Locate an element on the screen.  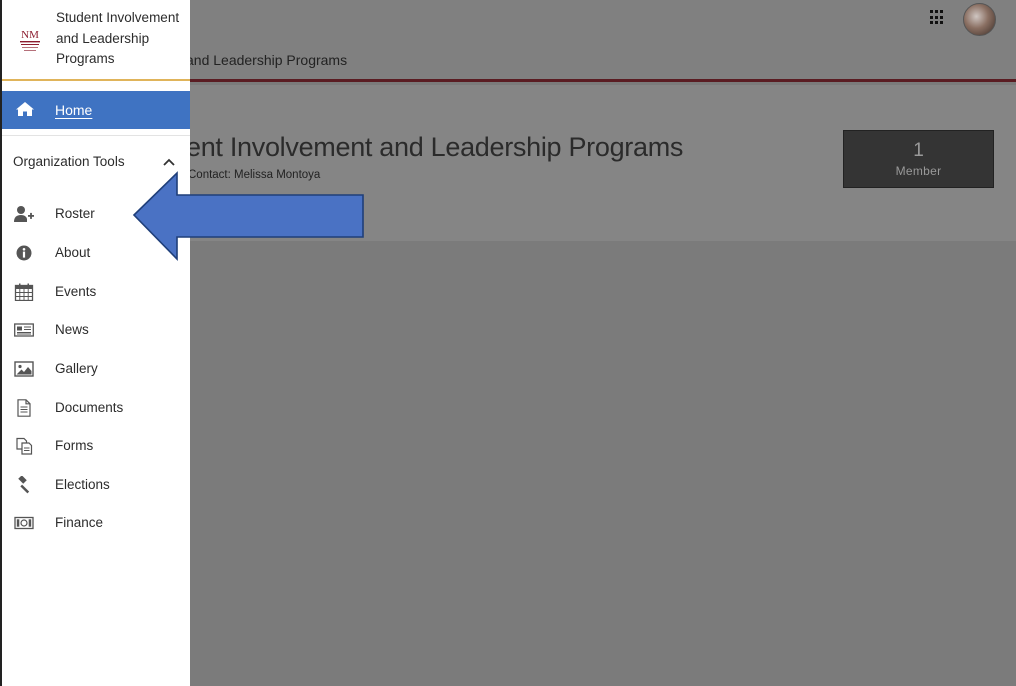
svg-text: NM is located at coordinates (30, 35).